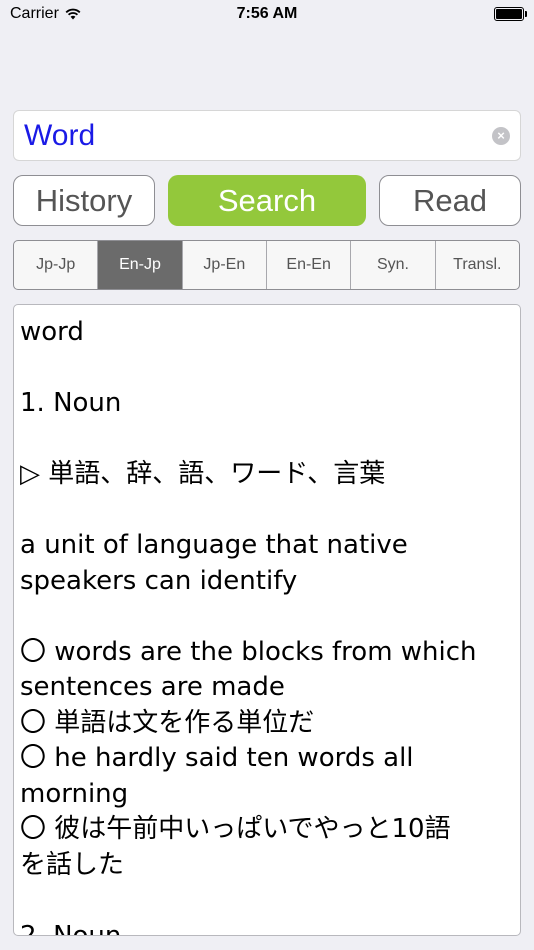 This screenshot has width=534, height=950. I want to click on result-line: 〇 words are the blocks from which, so click(248, 651).